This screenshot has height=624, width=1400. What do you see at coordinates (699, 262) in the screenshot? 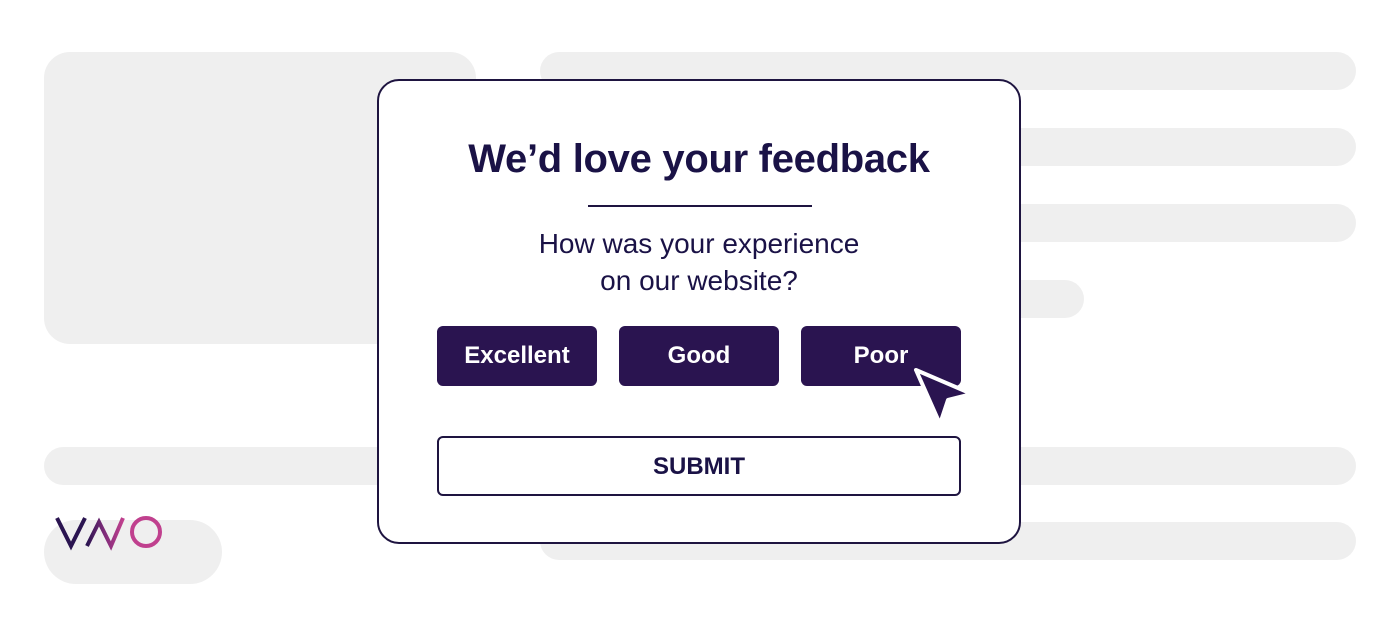
I see `feedback-question: How was your experience on our website?` at bounding box center [699, 262].